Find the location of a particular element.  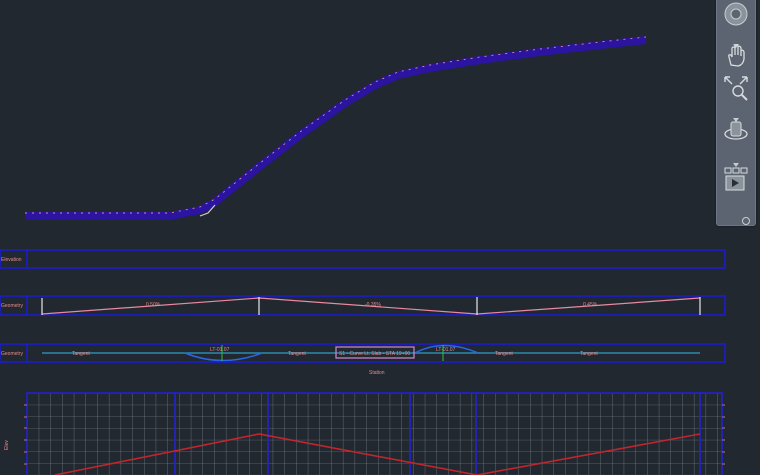

navigation-bar is located at coordinates (736, 113).